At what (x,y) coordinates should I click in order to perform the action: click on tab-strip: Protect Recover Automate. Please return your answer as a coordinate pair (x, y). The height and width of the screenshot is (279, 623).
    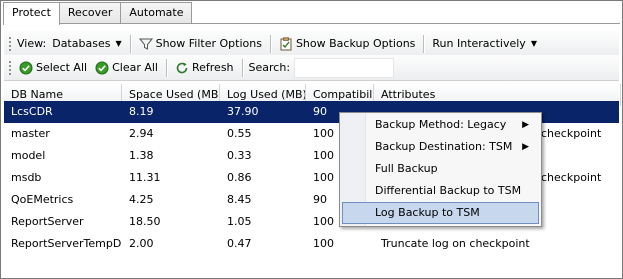
    Looking at the image, I should click on (98, 13).